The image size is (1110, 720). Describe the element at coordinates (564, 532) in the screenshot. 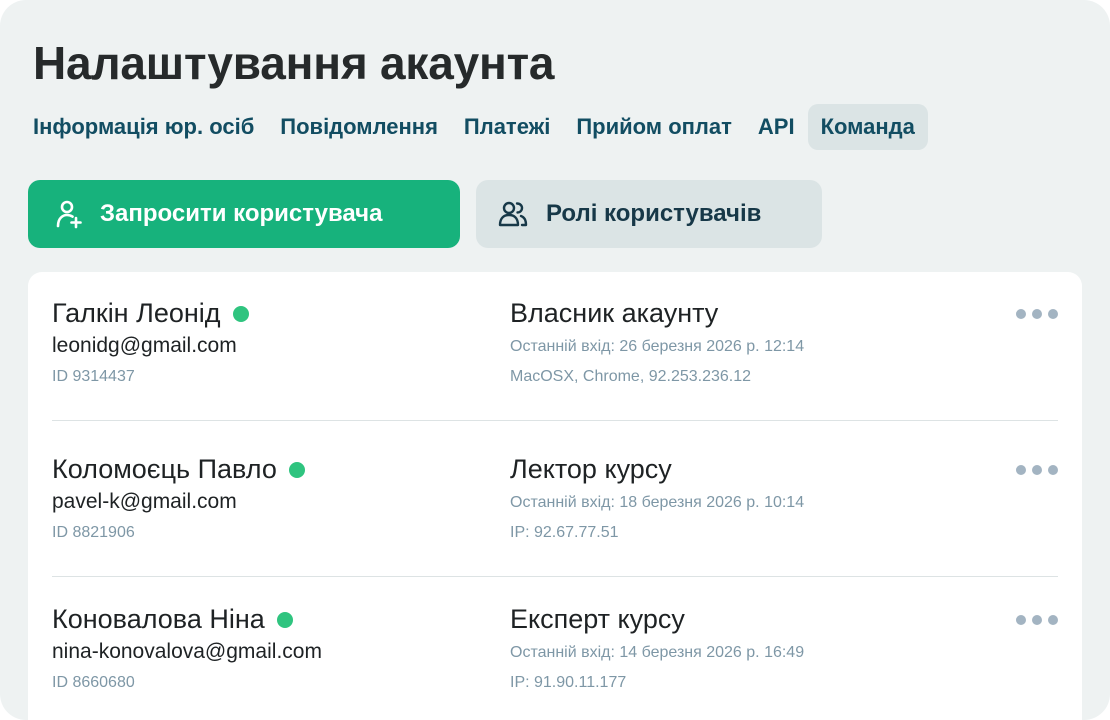

I see `device-info: IP: 92.67.77.51` at that location.